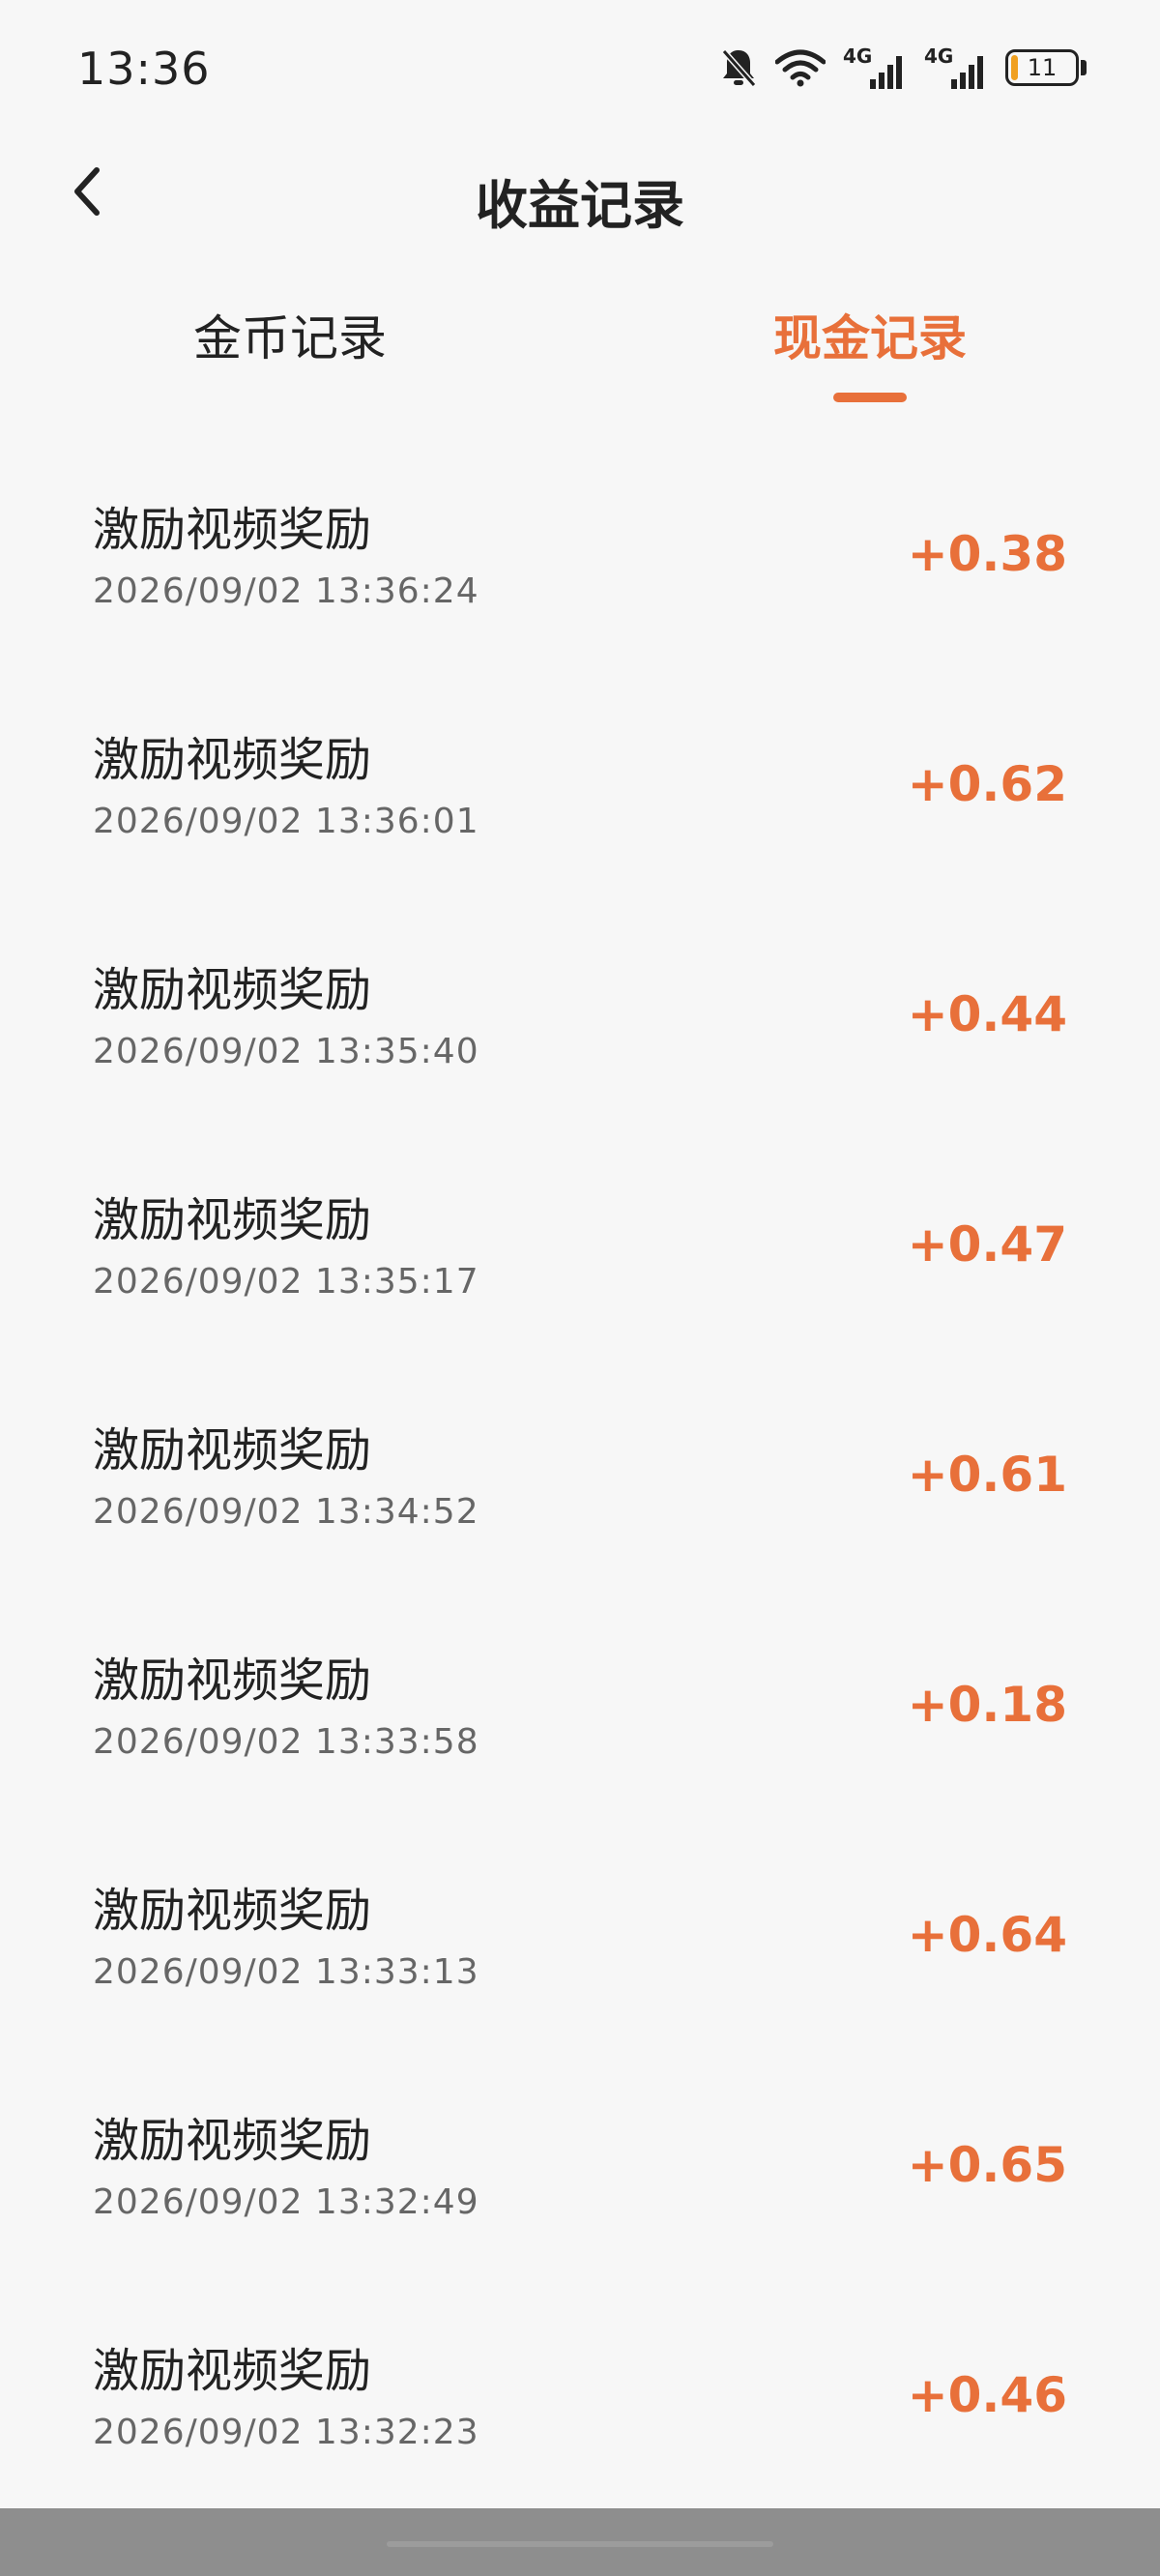 The height and width of the screenshot is (2576, 1160). I want to click on list-item: 激励视频奖励 2026/09/02 13:33:58 +0.18, so click(580, 1709).